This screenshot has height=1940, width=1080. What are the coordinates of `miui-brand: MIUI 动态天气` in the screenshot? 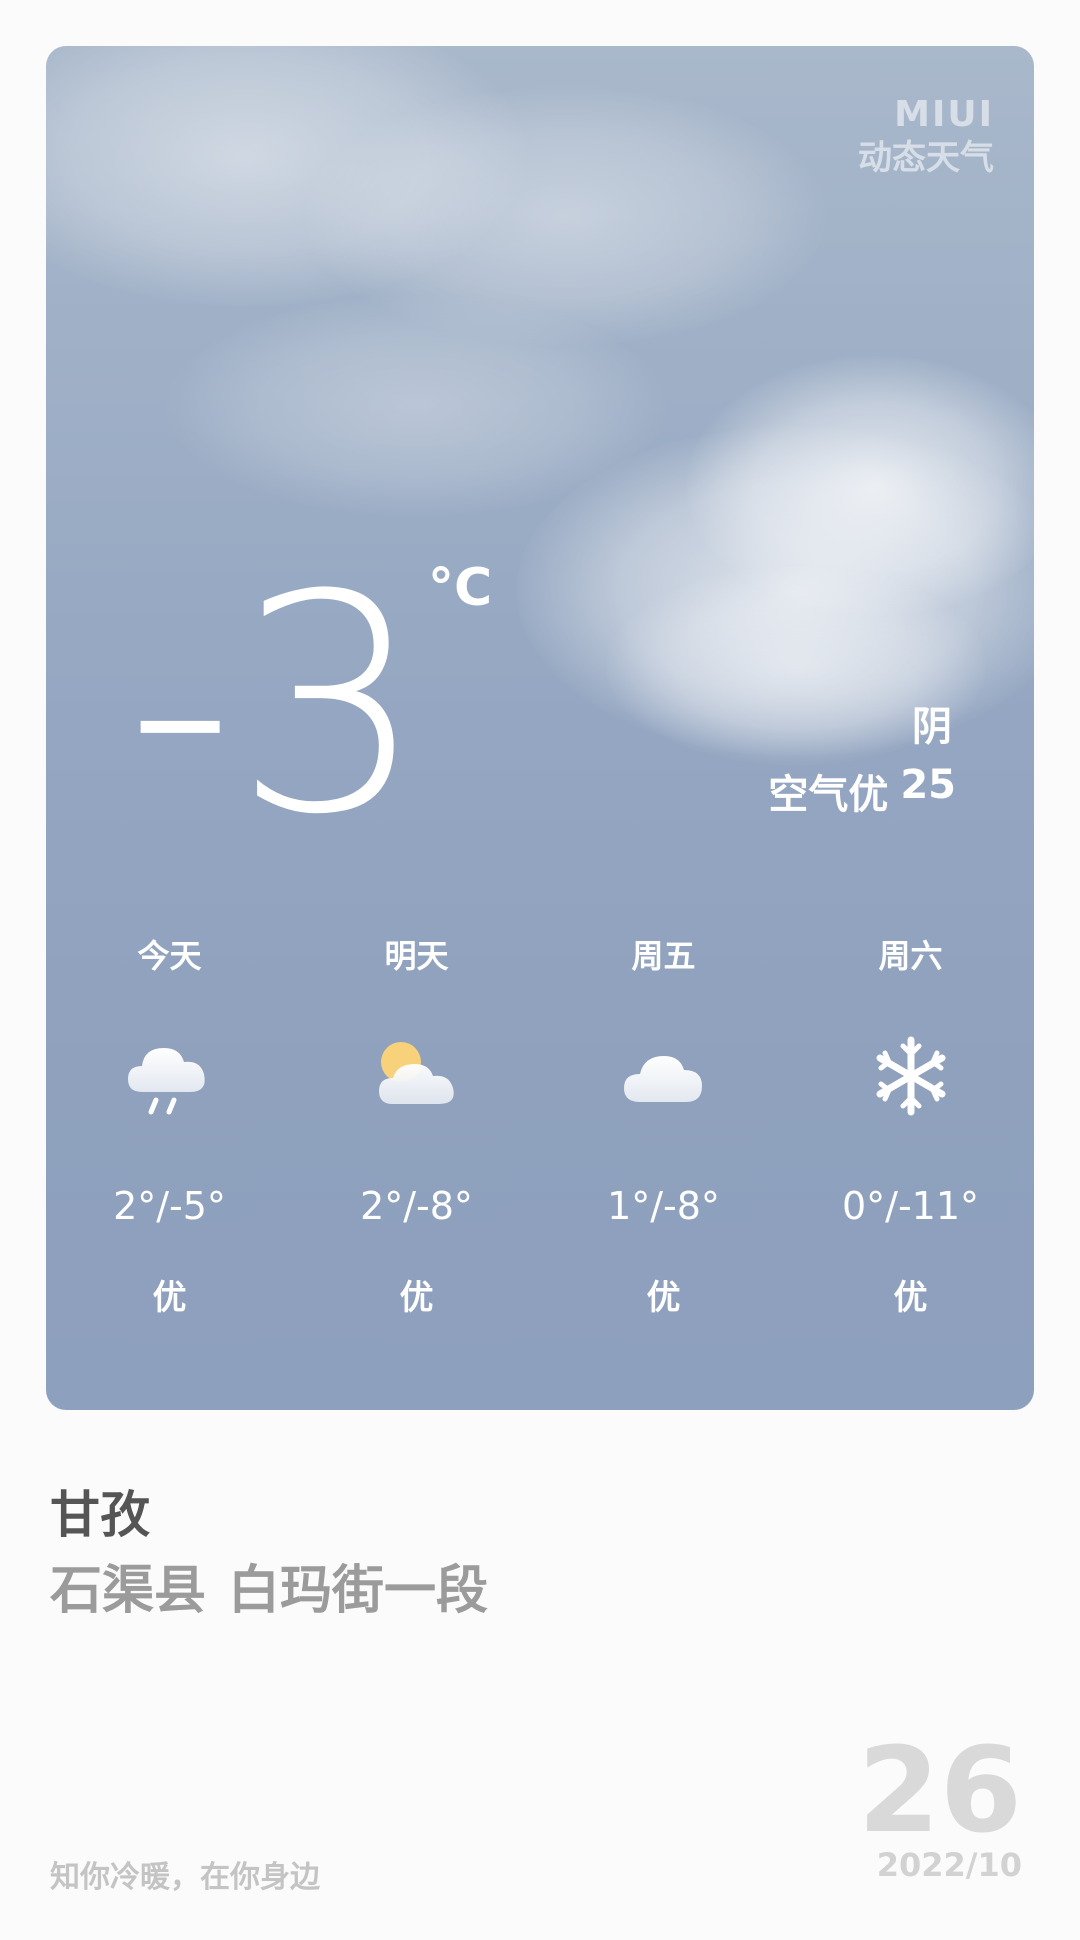 It's located at (926, 137).